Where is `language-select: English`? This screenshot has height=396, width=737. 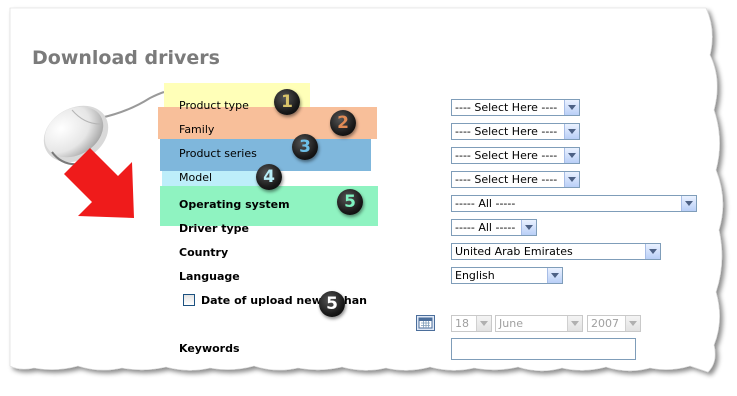 language-select: English is located at coordinates (507, 275).